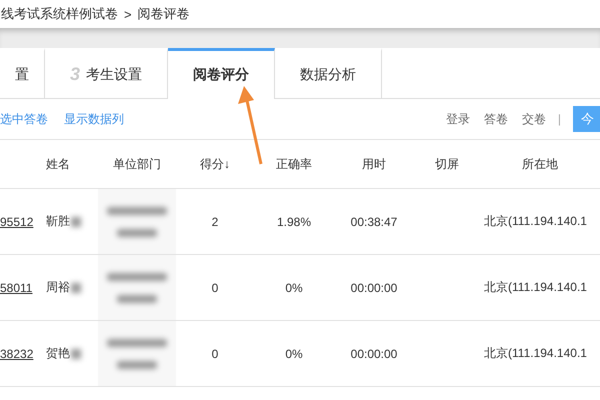  I want to click on score-cell: 2, so click(215, 221).